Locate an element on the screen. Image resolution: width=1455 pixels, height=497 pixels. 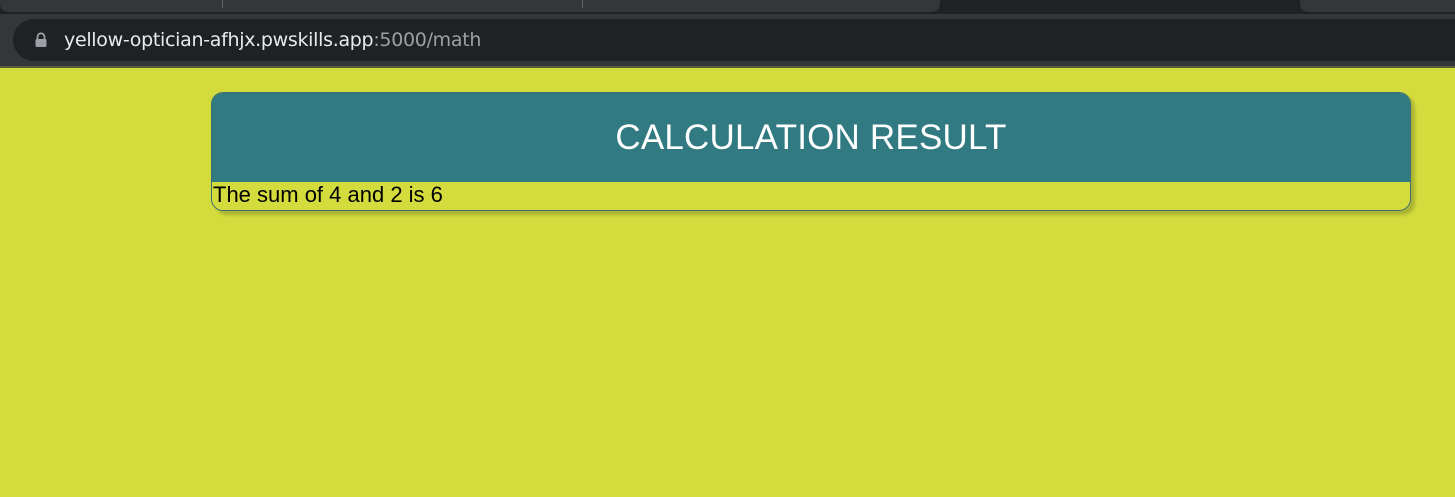
card-header: CALCULATION RESULT is located at coordinates (811, 137).